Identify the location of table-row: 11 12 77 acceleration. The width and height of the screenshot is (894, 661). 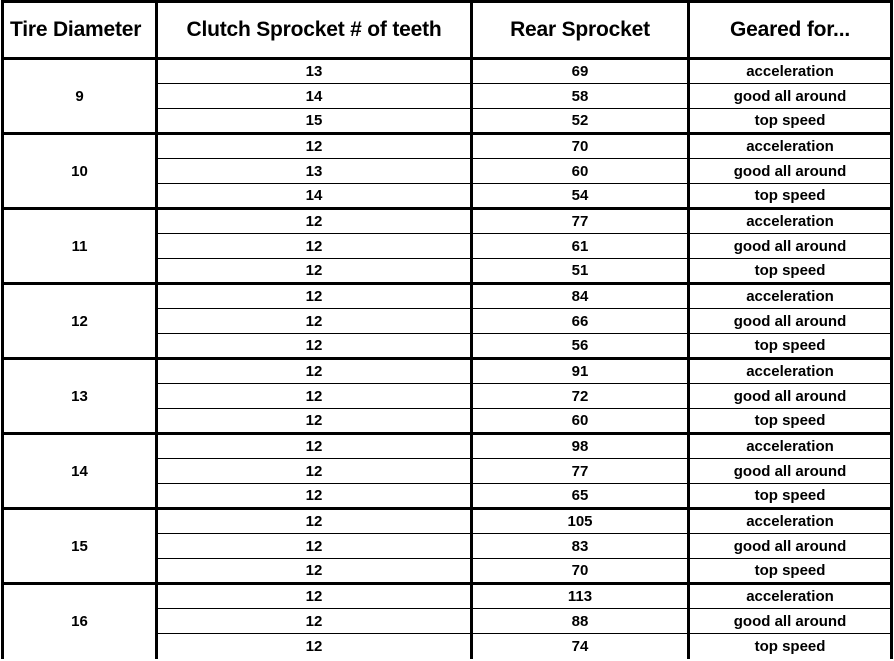
(447, 245).